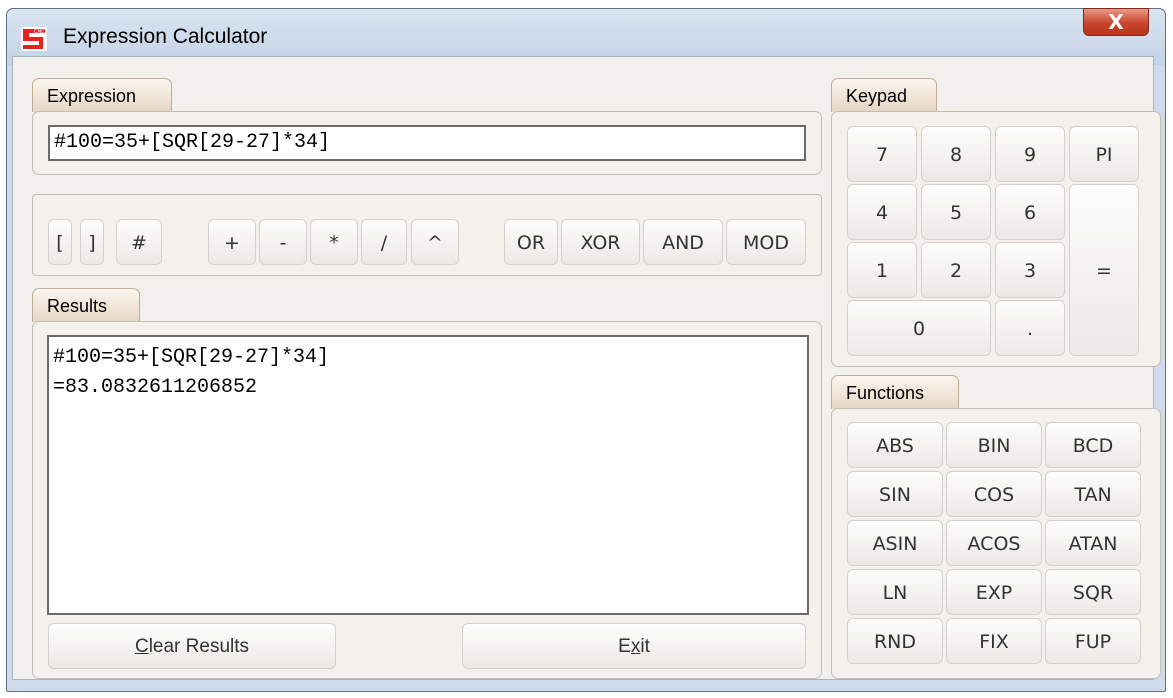  I want to click on plus-button: +, so click(232, 242).